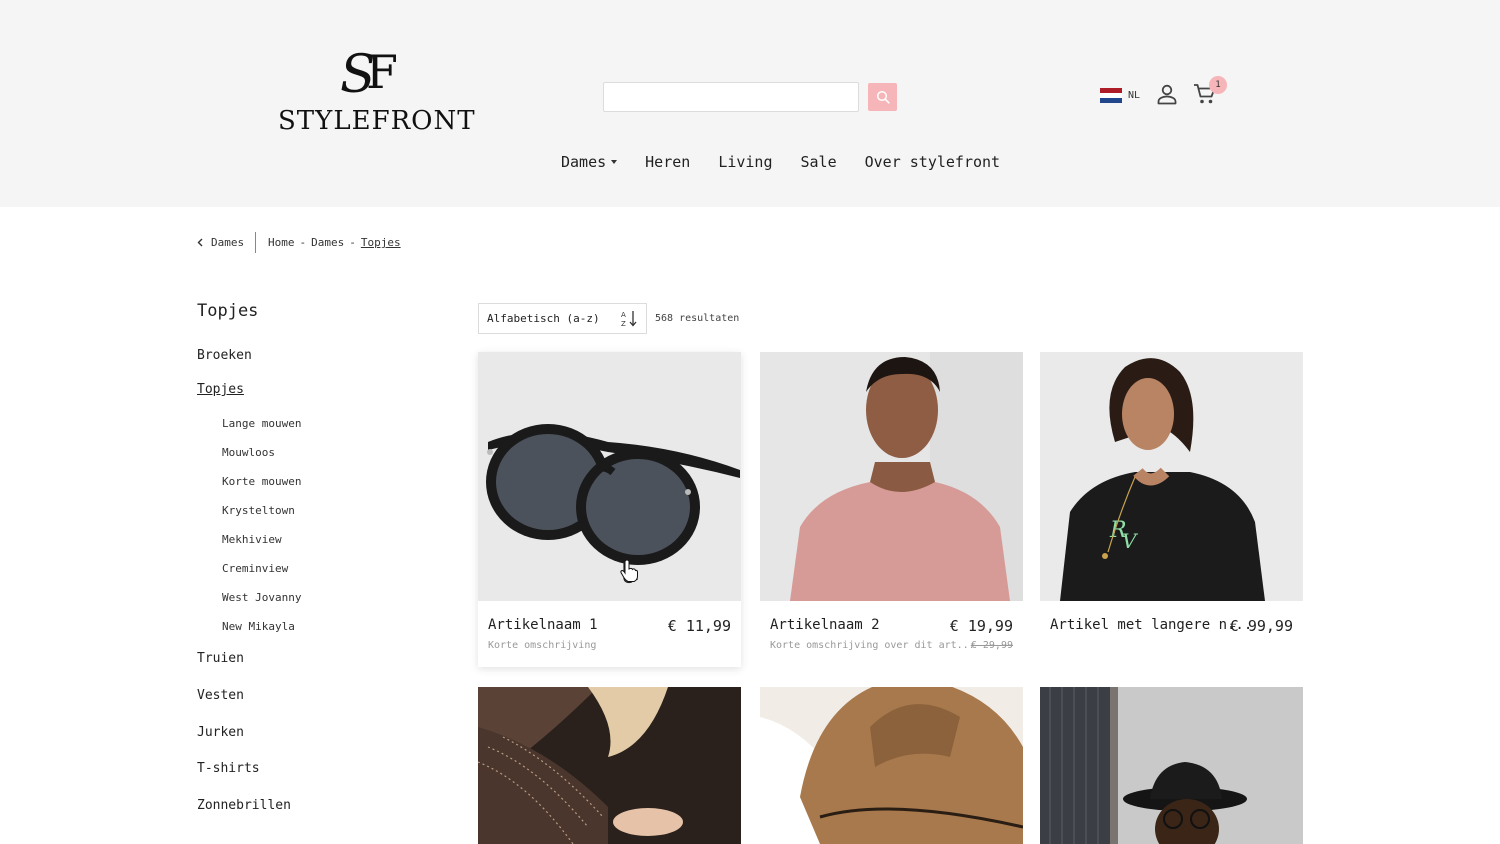 Image resolution: width=1500 pixels, height=844 pixels. I want to click on breadcrumb: Home - Dames - Topjes, so click(334, 242).